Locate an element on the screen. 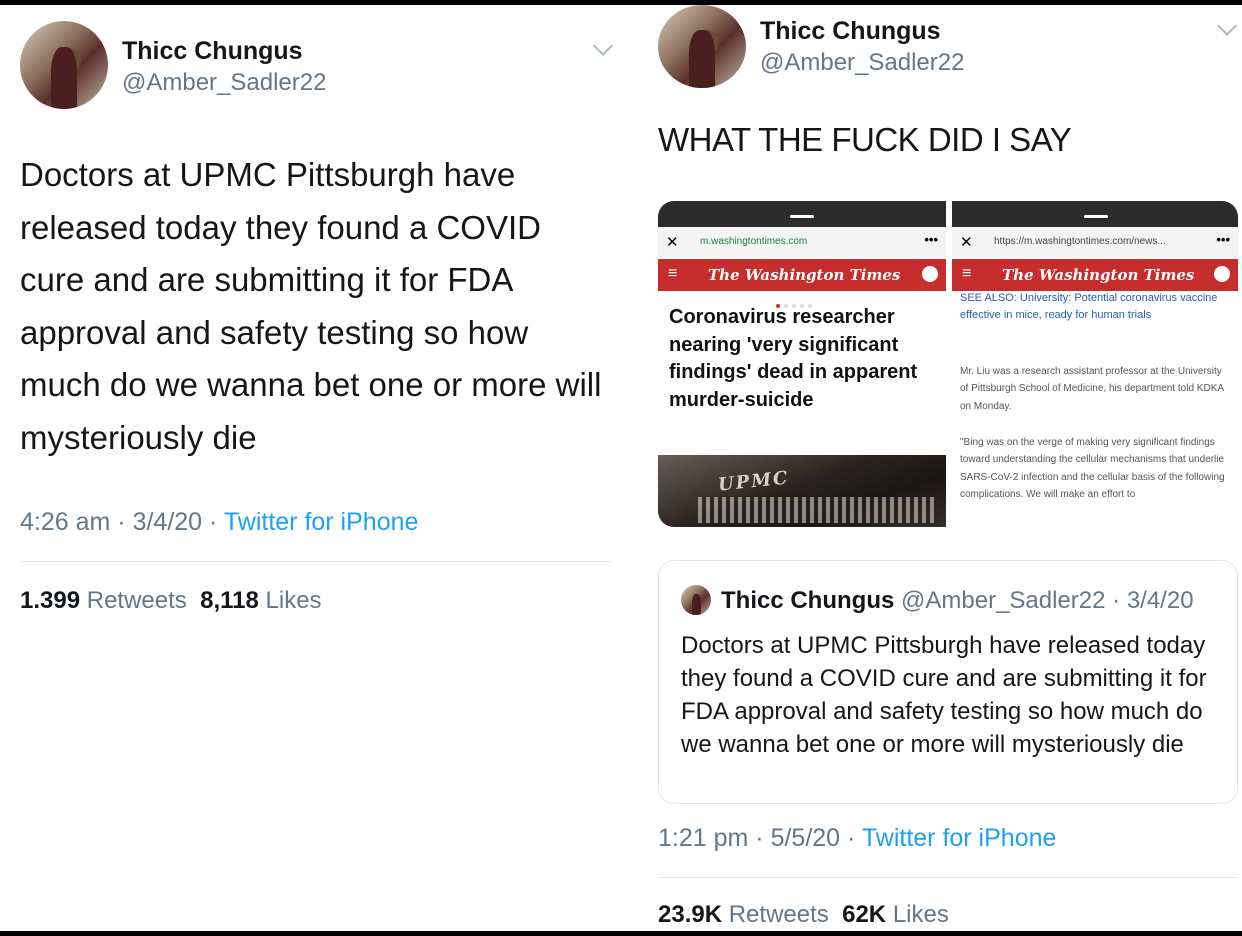 The width and height of the screenshot is (1242, 936). retweets-count: 23.9K is located at coordinates (690, 914).